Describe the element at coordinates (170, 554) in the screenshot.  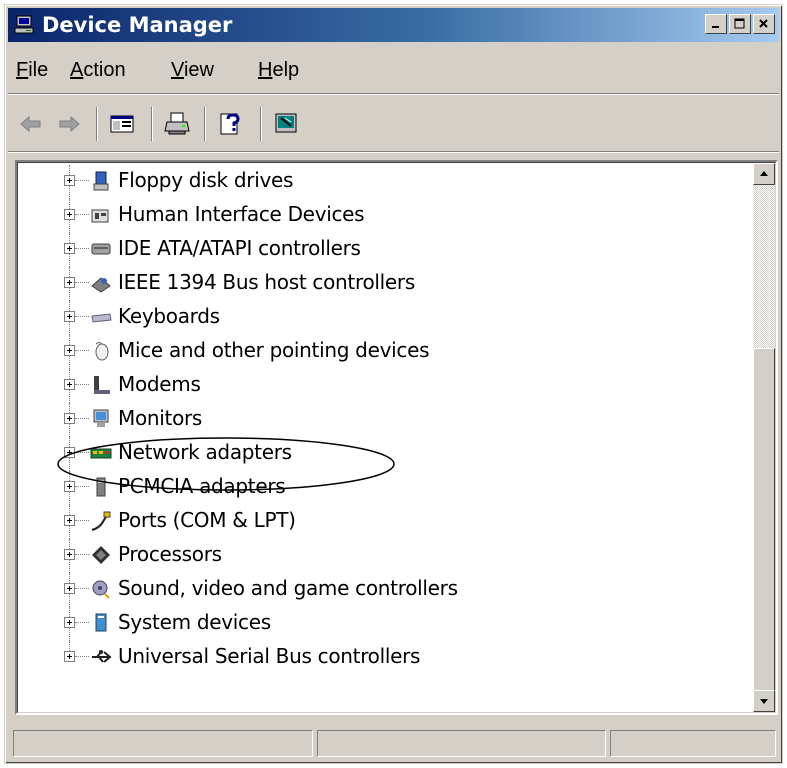
I see `tree-item-label: Processors` at that location.